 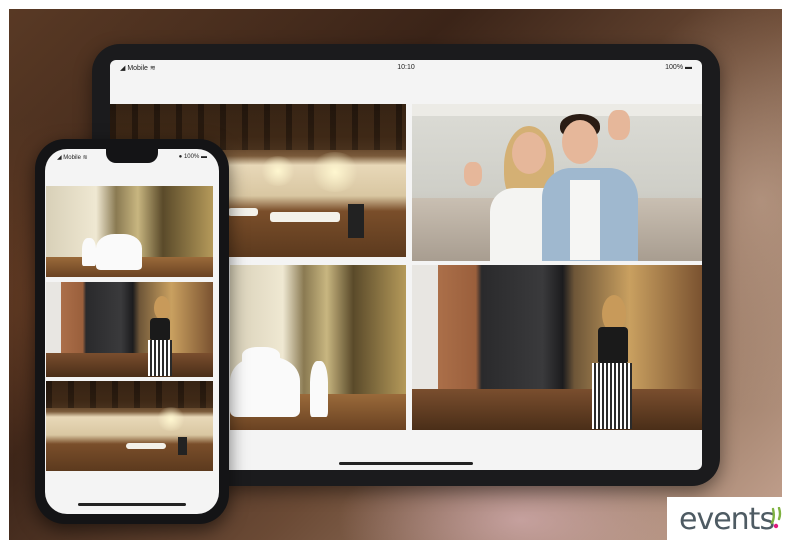 I want to click on tablet-status-bar: ◢ Mobile ≋ 10:10 100% ▬, so click(x=406, y=68).